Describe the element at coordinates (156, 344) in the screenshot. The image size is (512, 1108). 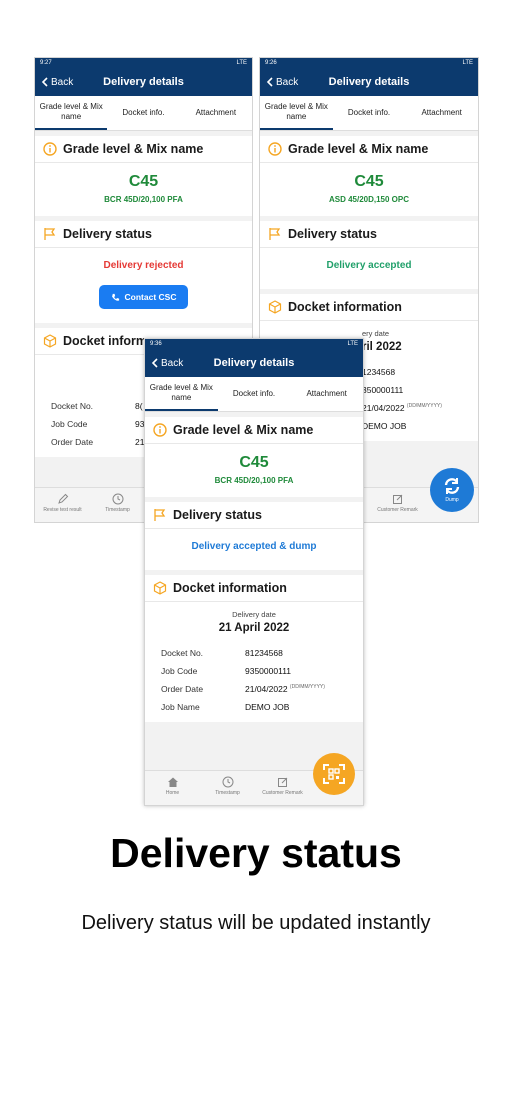
I see `time: 9:36` at that location.